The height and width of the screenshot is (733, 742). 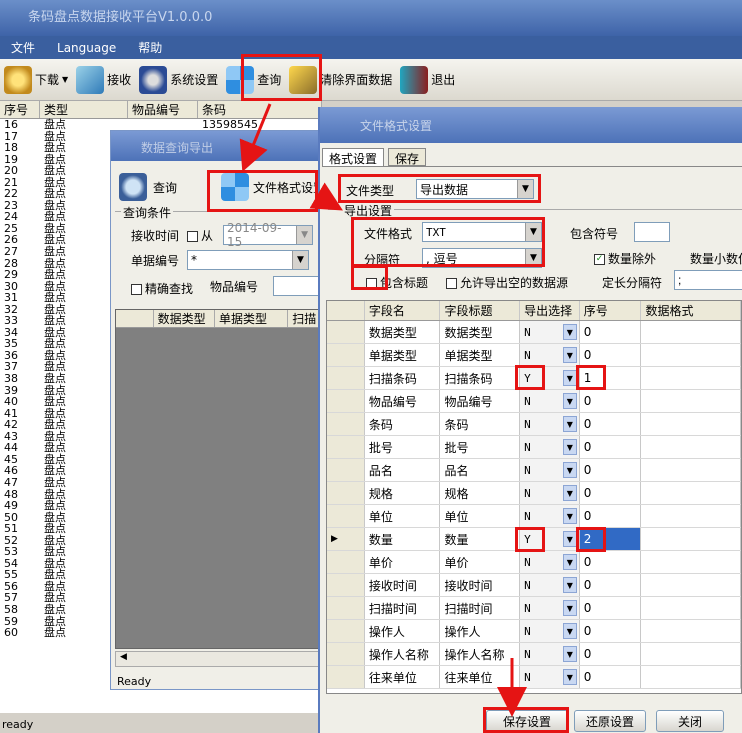 I want to click on cell-field-title: 数据类型, so click(x=480, y=332).